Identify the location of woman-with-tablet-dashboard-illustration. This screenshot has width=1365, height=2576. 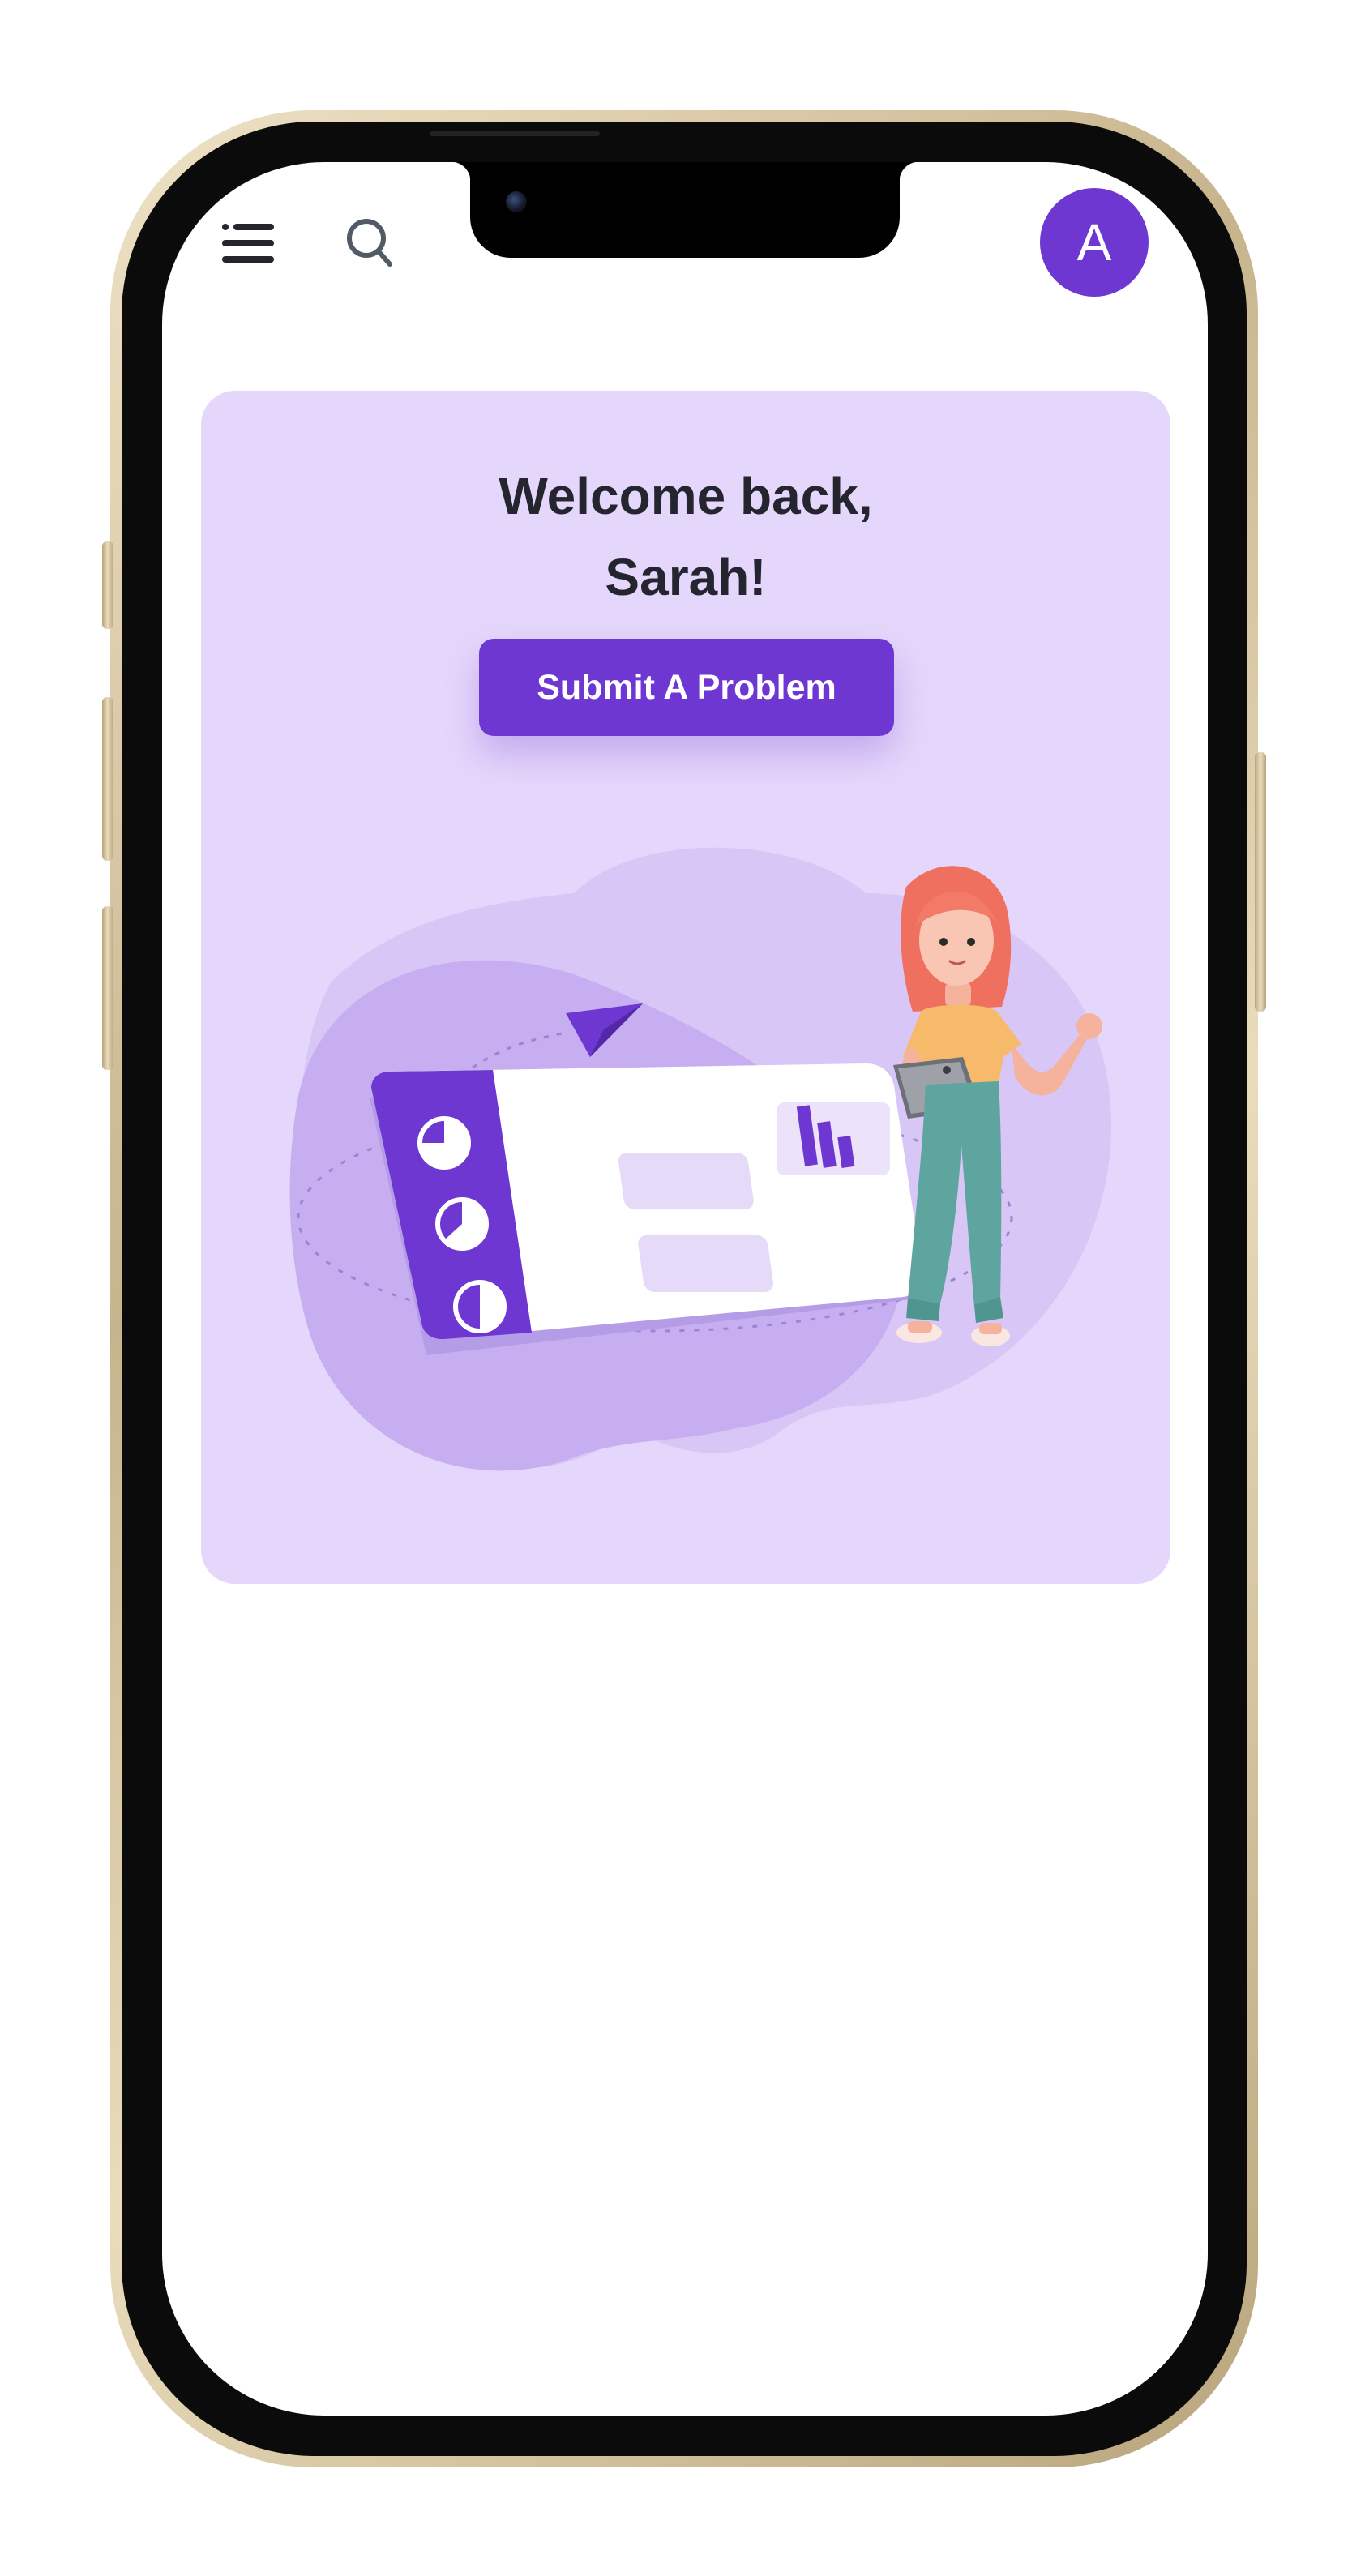
(700, 1159).